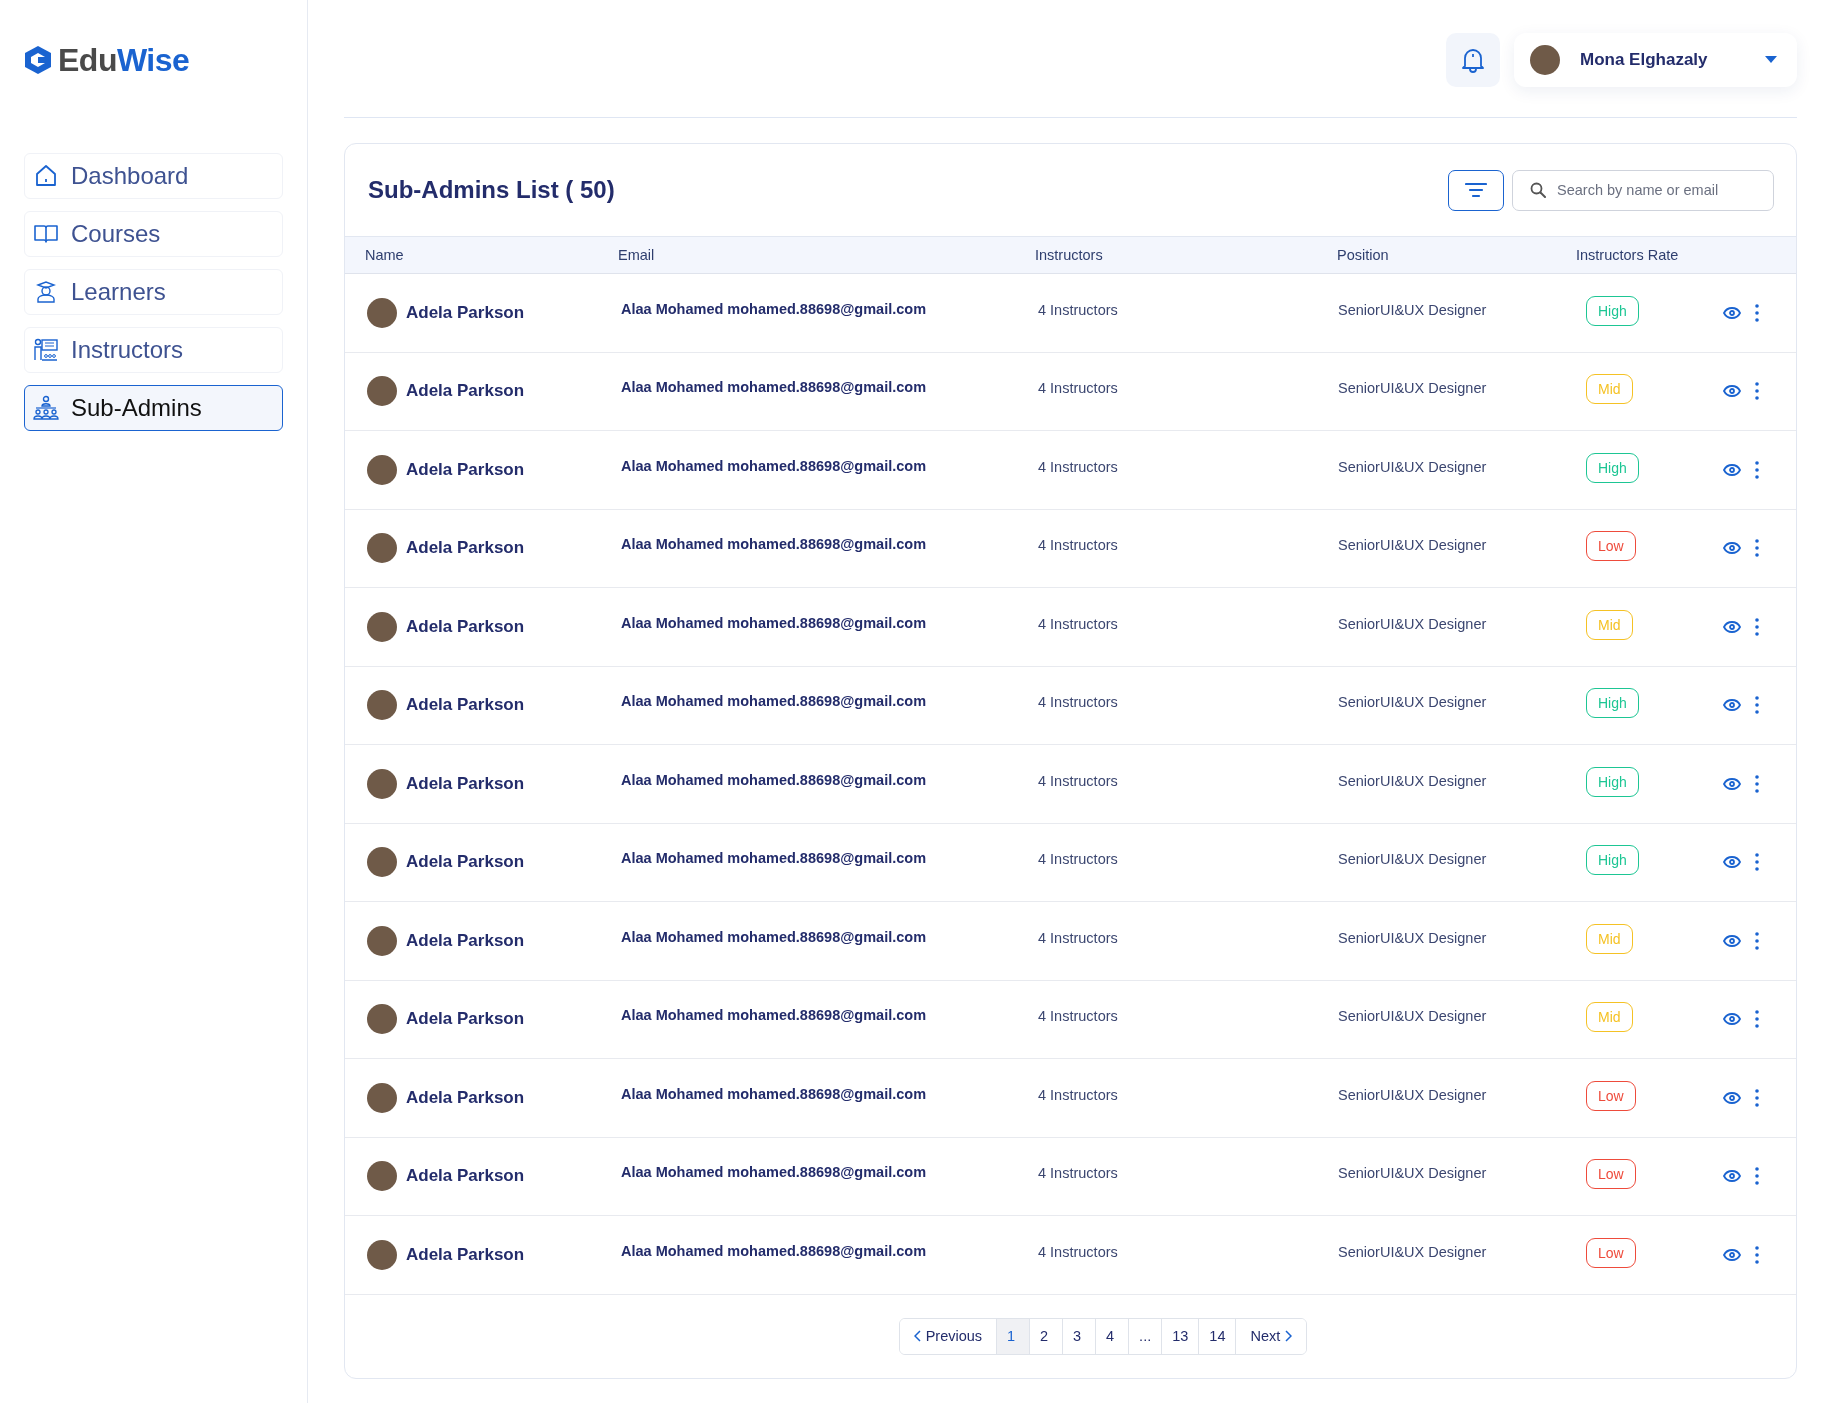 Image resolution: width=1838 pixels, height=1403 pixels. I want to click on column-header: Instructors Rate, so click(1627, 255).